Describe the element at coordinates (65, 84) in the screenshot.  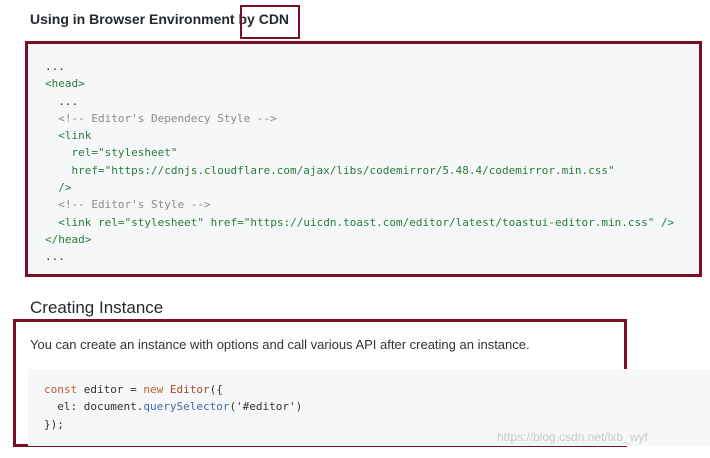
I see `code-line: <head>` at that location.